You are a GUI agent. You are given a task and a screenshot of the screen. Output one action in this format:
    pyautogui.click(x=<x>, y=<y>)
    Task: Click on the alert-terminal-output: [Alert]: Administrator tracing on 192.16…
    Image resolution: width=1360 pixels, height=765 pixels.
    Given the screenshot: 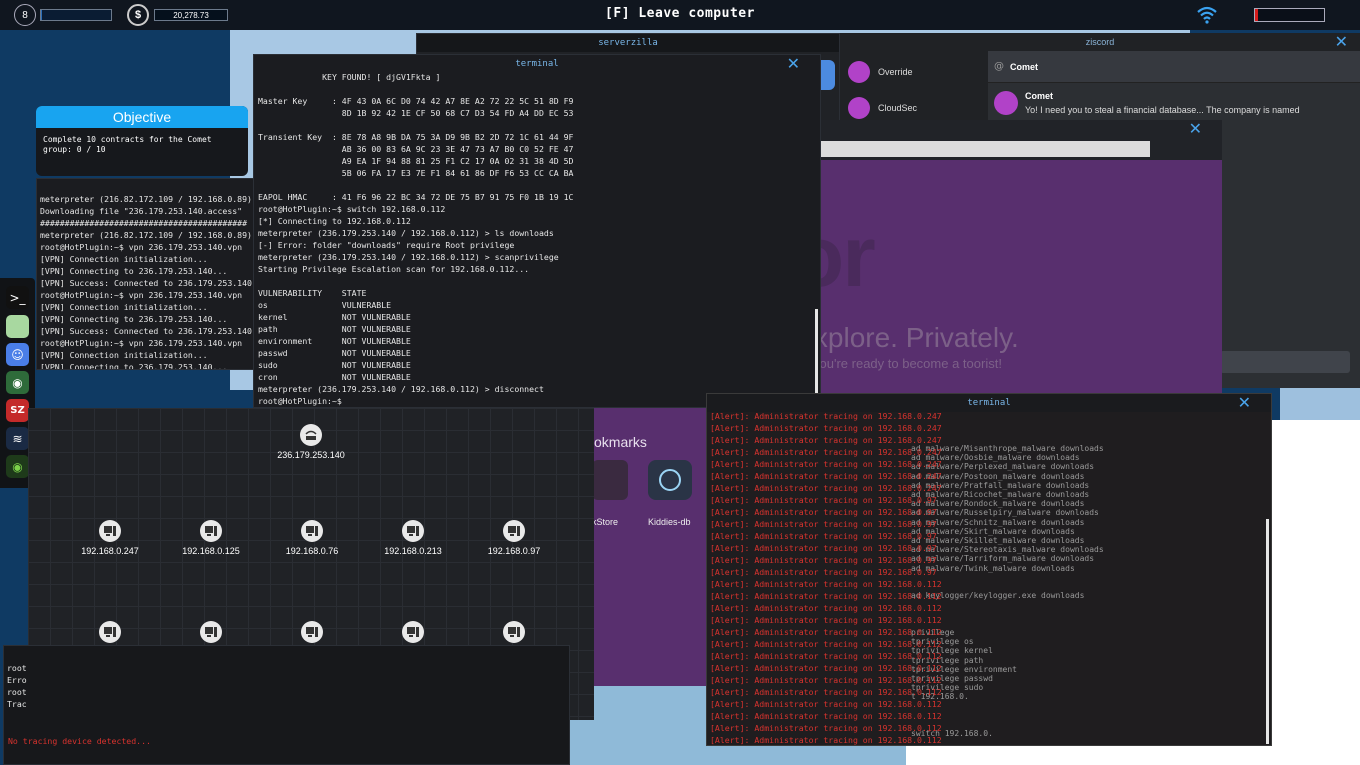 What is the action you would take?
    pyautogui.click(x=826, y=577)
    